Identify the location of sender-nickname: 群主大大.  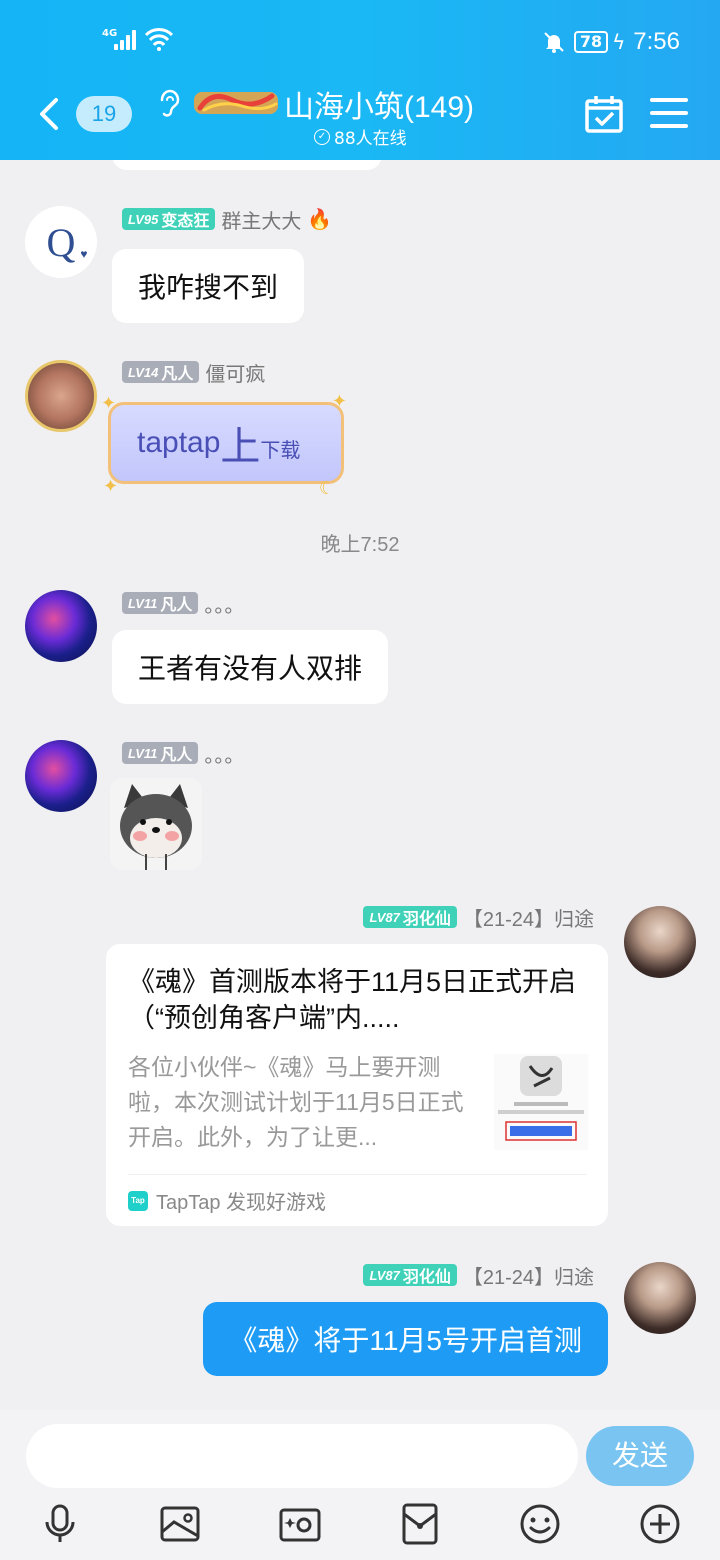
(261, 221).